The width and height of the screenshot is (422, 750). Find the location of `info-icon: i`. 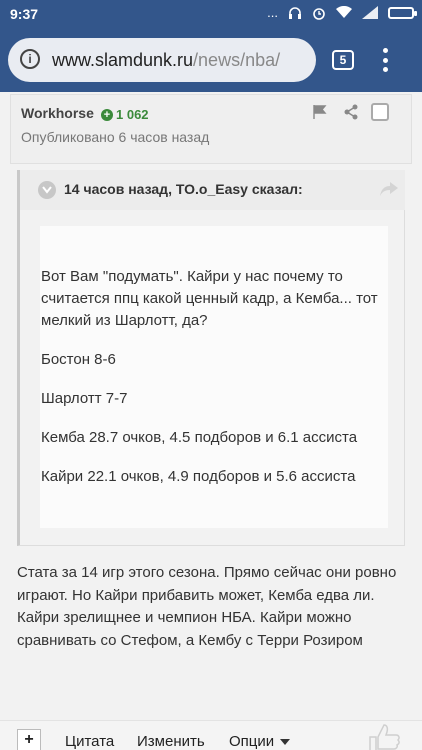

info-icon: i is located at coordinates (30, 59).